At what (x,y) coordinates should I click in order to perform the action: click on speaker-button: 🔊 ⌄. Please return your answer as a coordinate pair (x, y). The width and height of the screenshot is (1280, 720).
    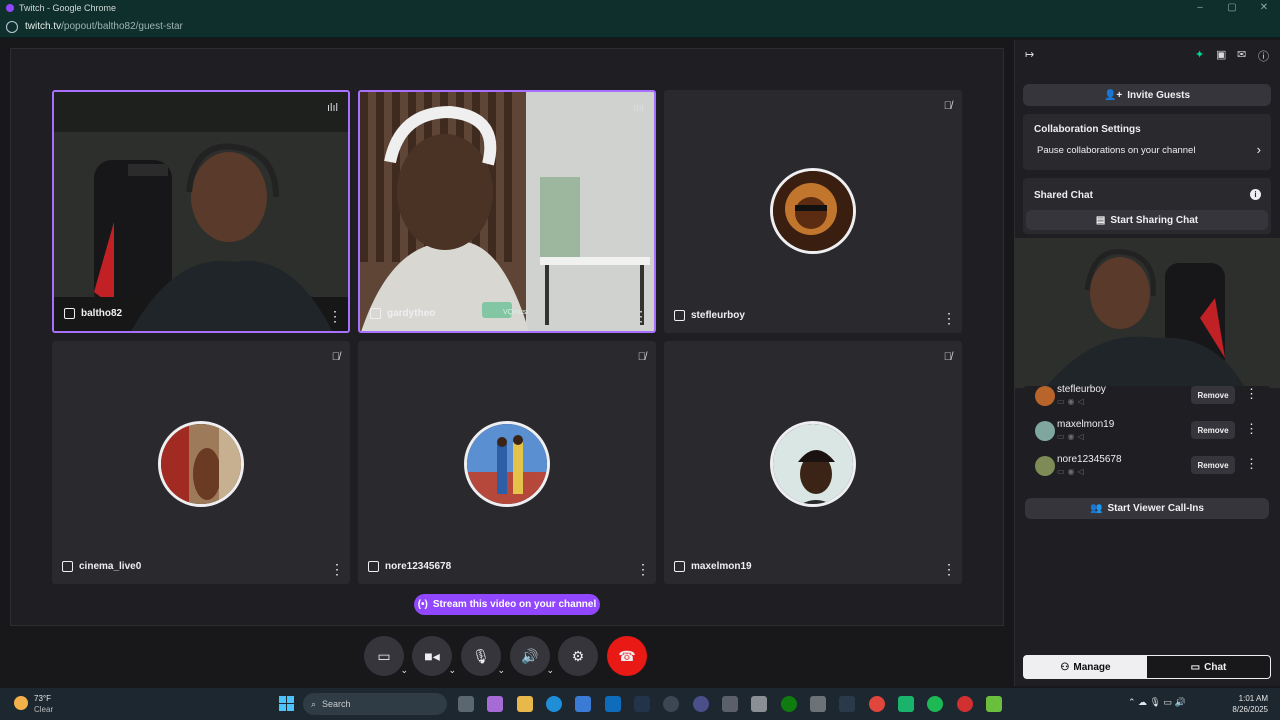
    Looking at the image, I should click on (532, 656).